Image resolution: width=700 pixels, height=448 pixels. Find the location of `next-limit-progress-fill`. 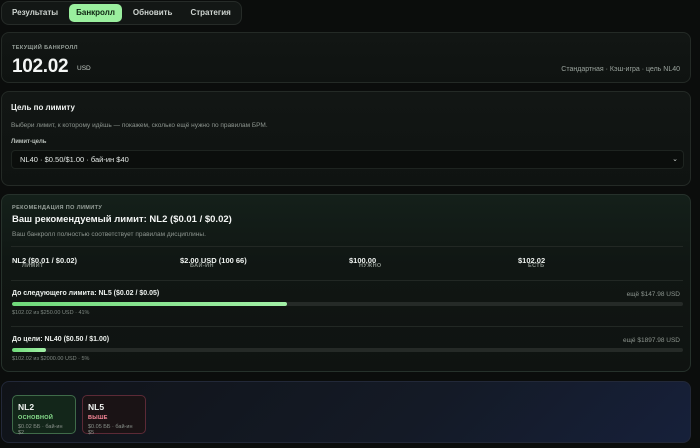

next-limit-progress-fill is located at coordinates (150, 304).